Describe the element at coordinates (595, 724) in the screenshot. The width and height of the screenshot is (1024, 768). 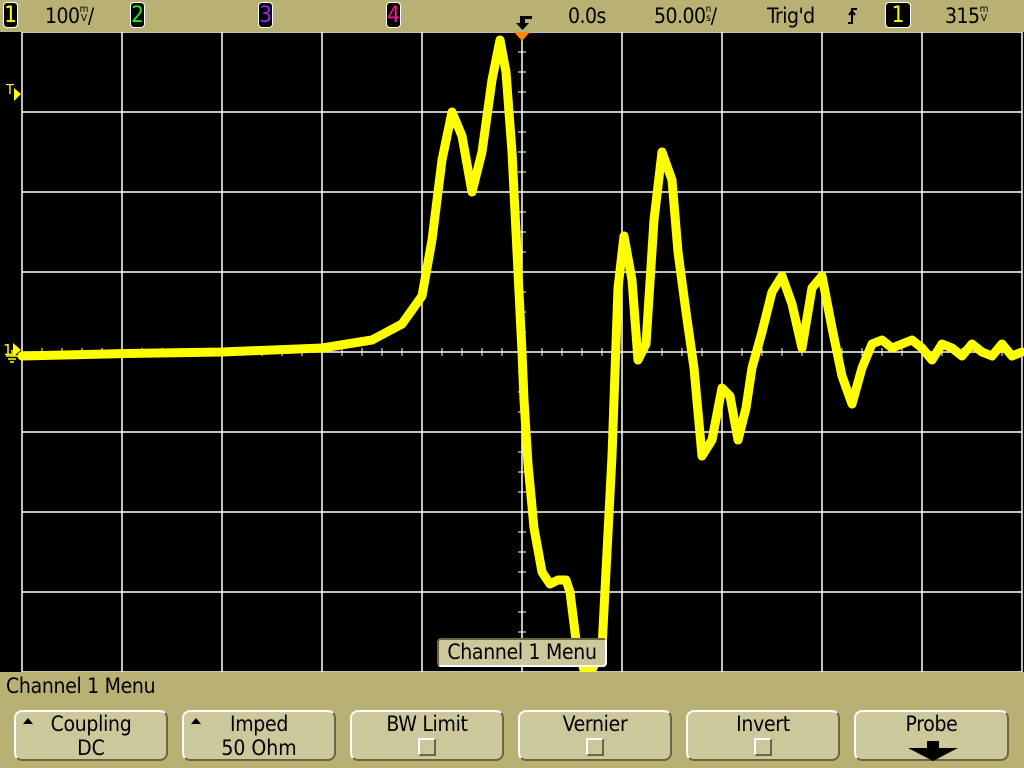
I see `vernier-label: Vernier` at that location.